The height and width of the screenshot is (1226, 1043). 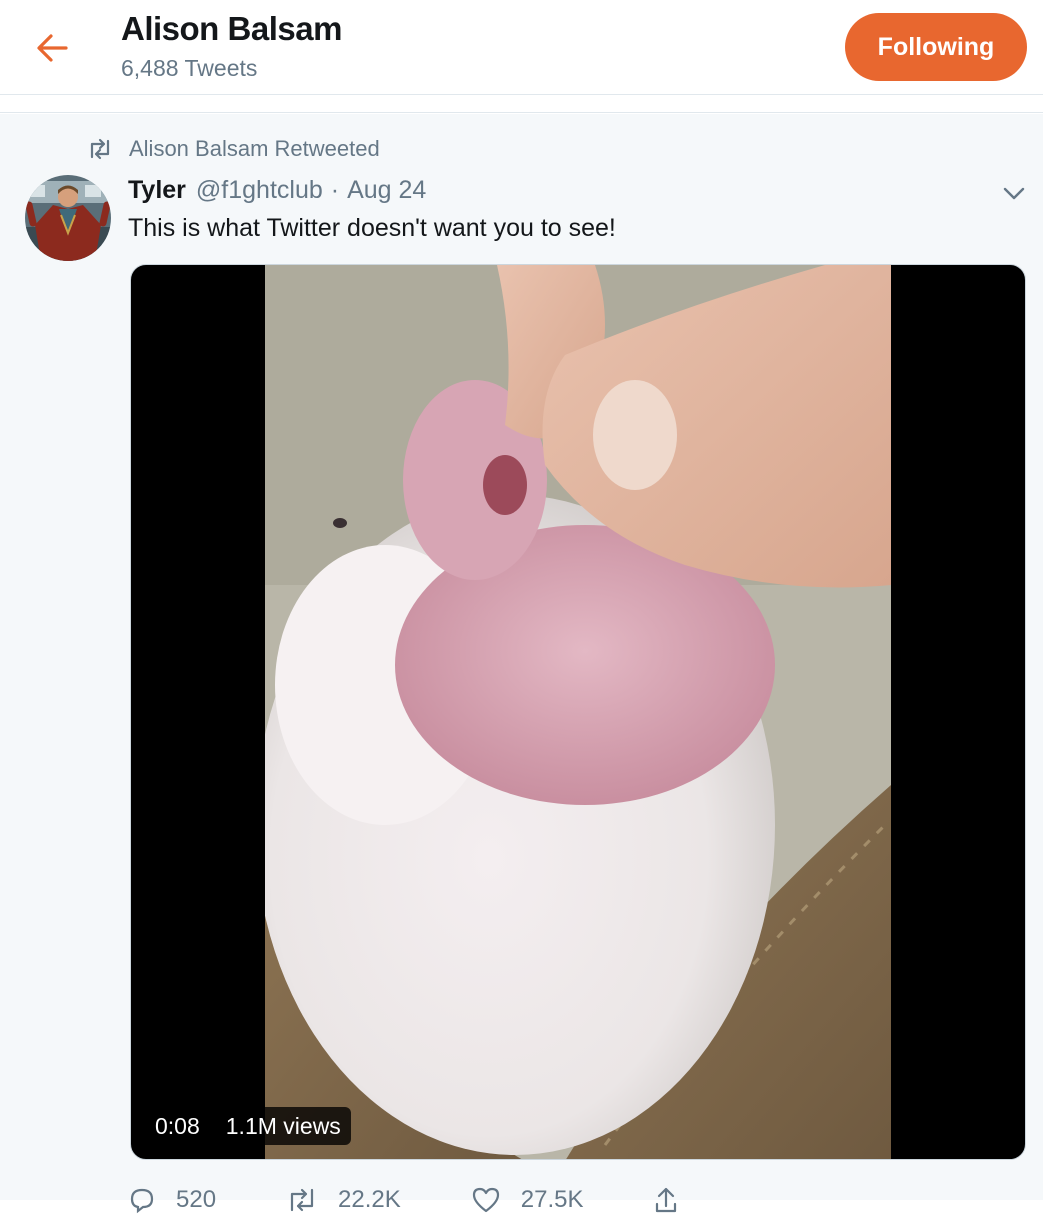 I want to click on retweet-context: Alison Balsam Retweeted, so click(x=233, y=149).